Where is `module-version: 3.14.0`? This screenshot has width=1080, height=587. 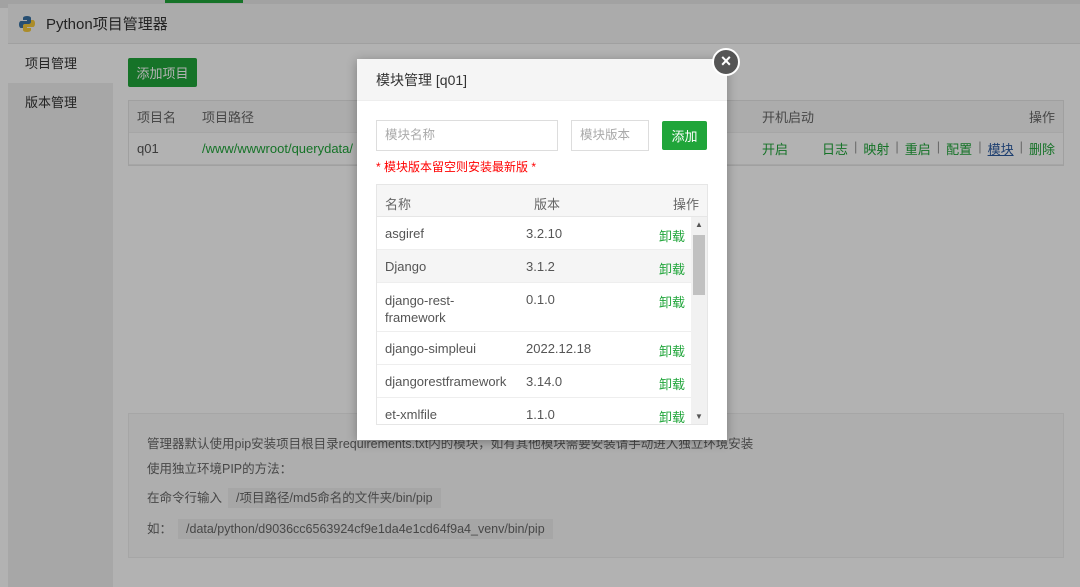
module-version: 3.14.0 is located at coordinates (544, 381).